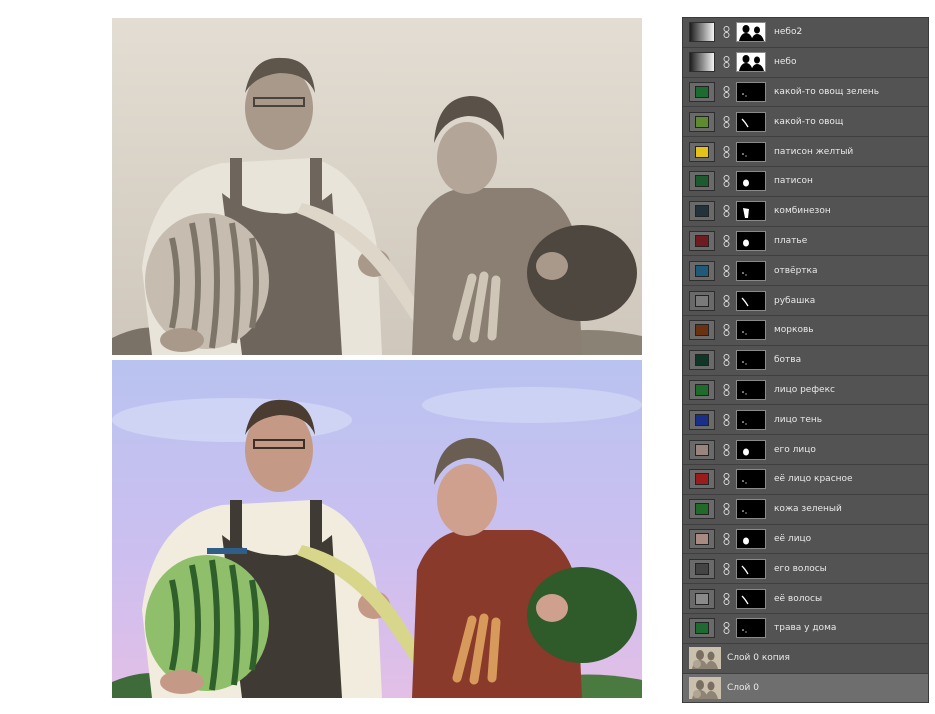 Image resolution: width=935 pixels, height=714 pixels. What do you see at coordinates (805, 540) in the screenshot?
I see `layer-17-row: её лицо` at bounding box center [805, 540].